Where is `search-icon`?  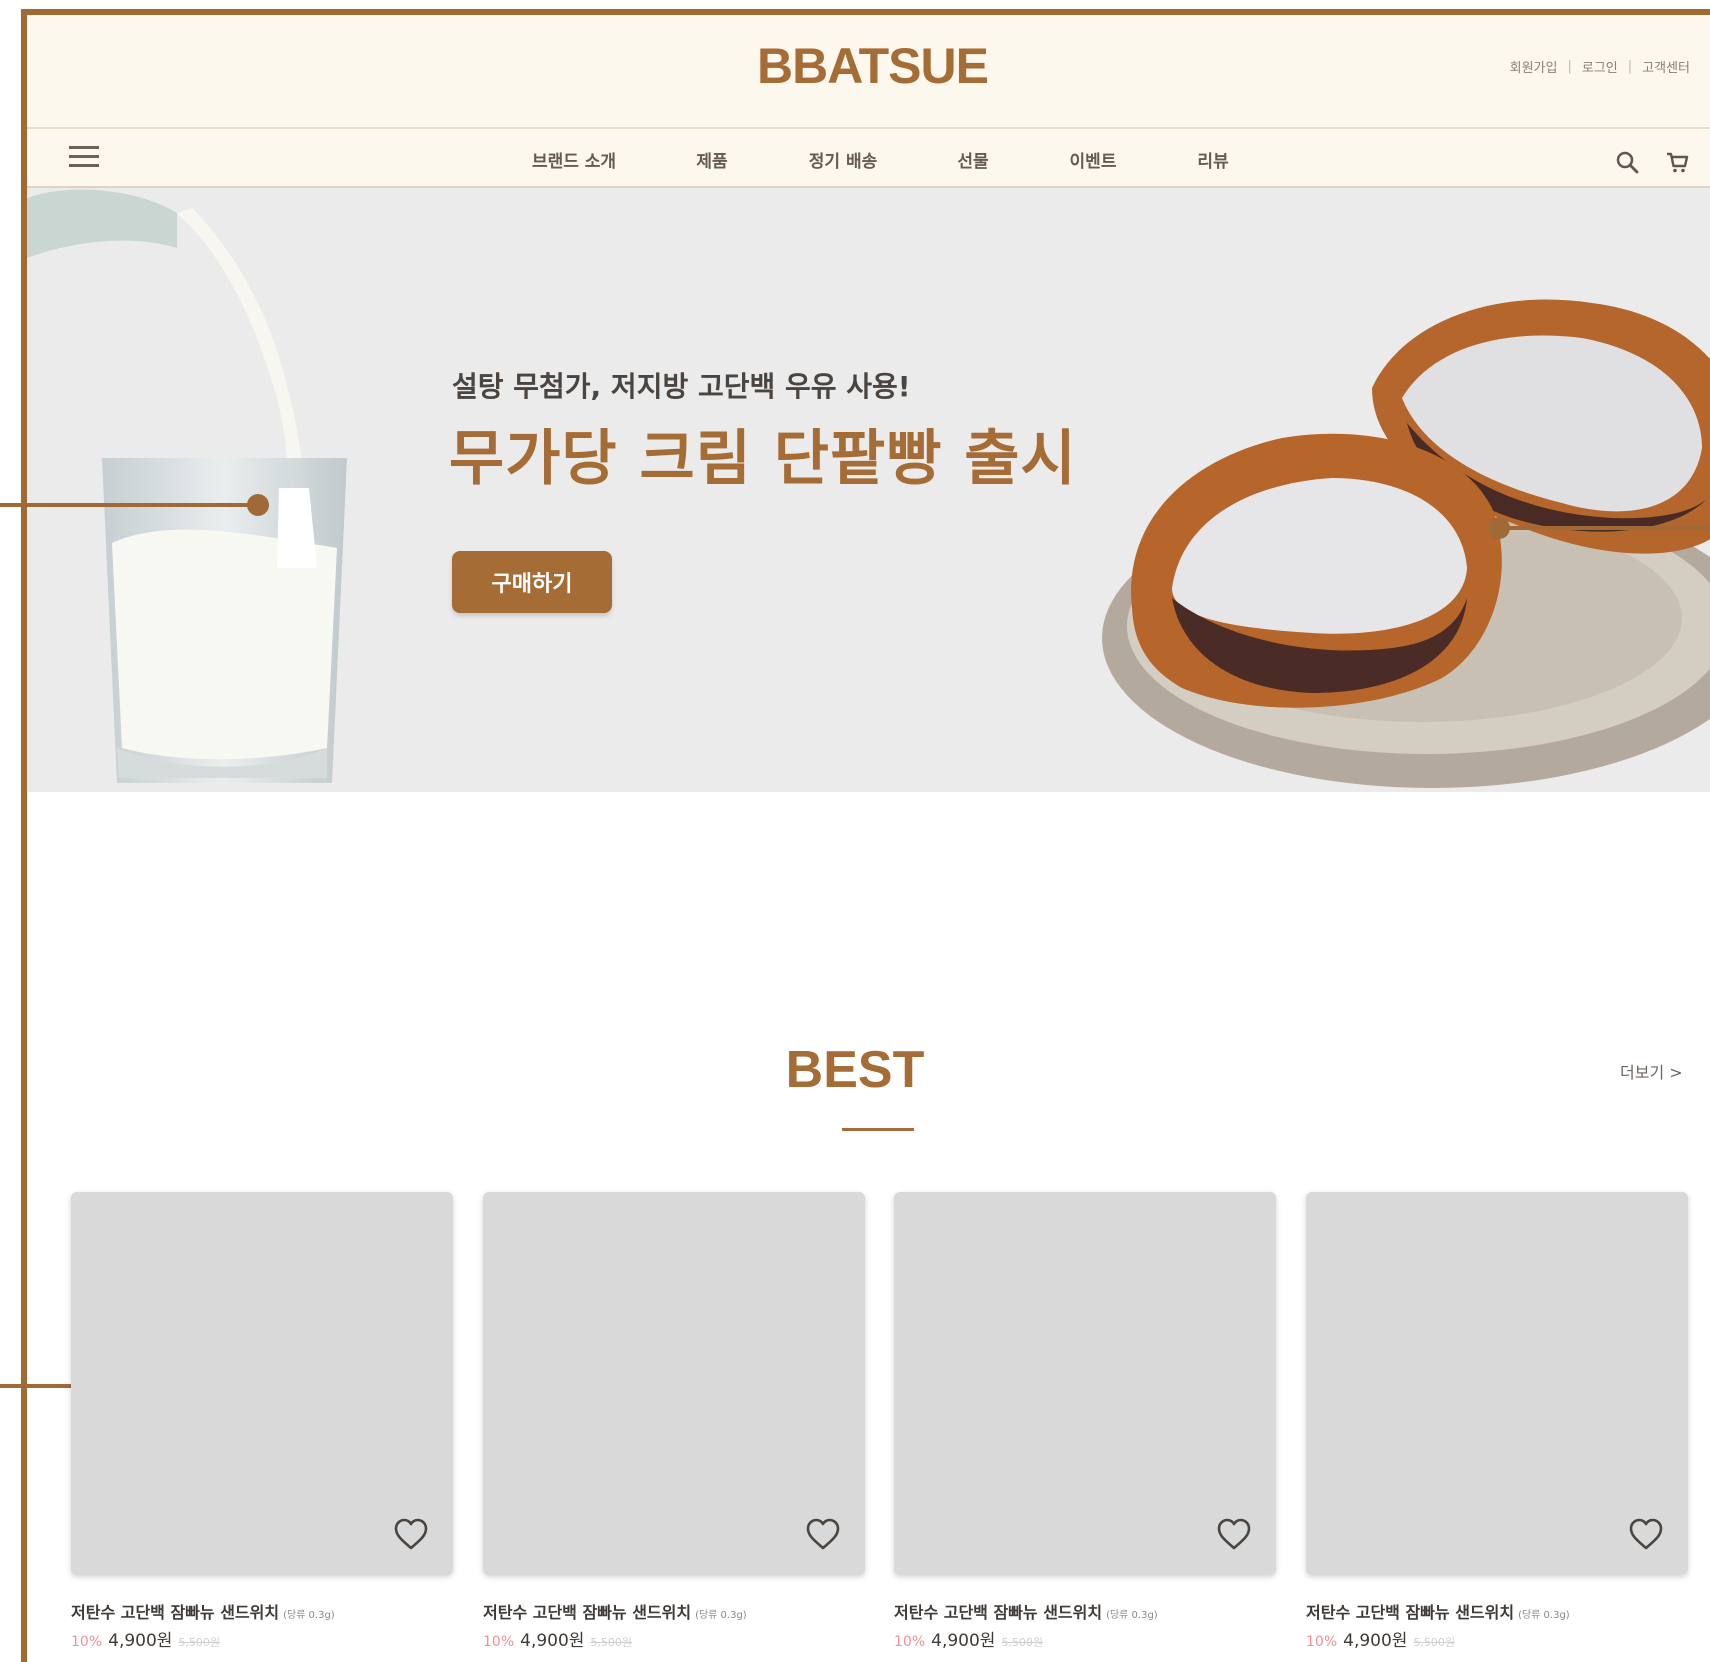
search-icon is located at coordinates (1627, 162).